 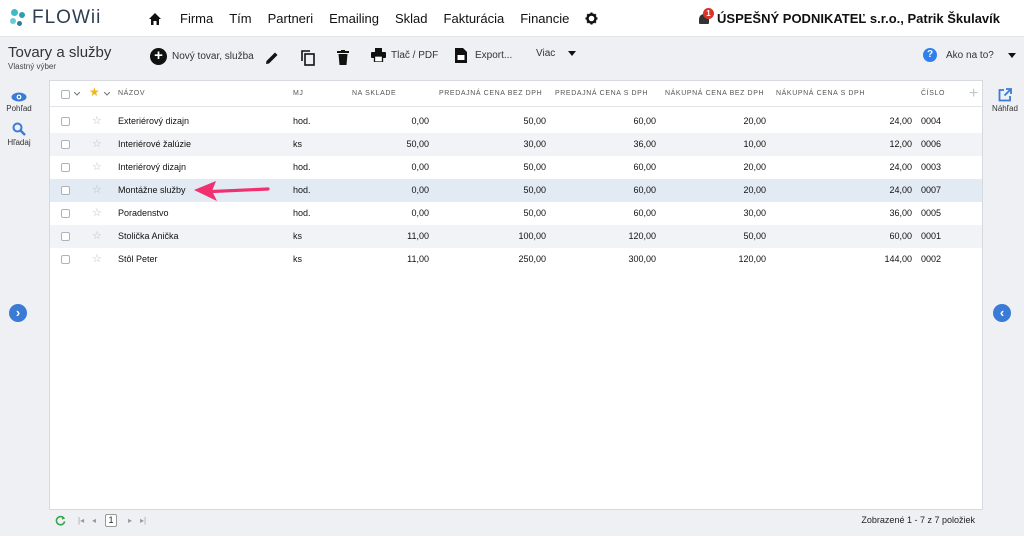 What do you see at coordinates (706, 16) in the screenshot?
I see `bell-icon: 1` at bounding box center [706, 16].